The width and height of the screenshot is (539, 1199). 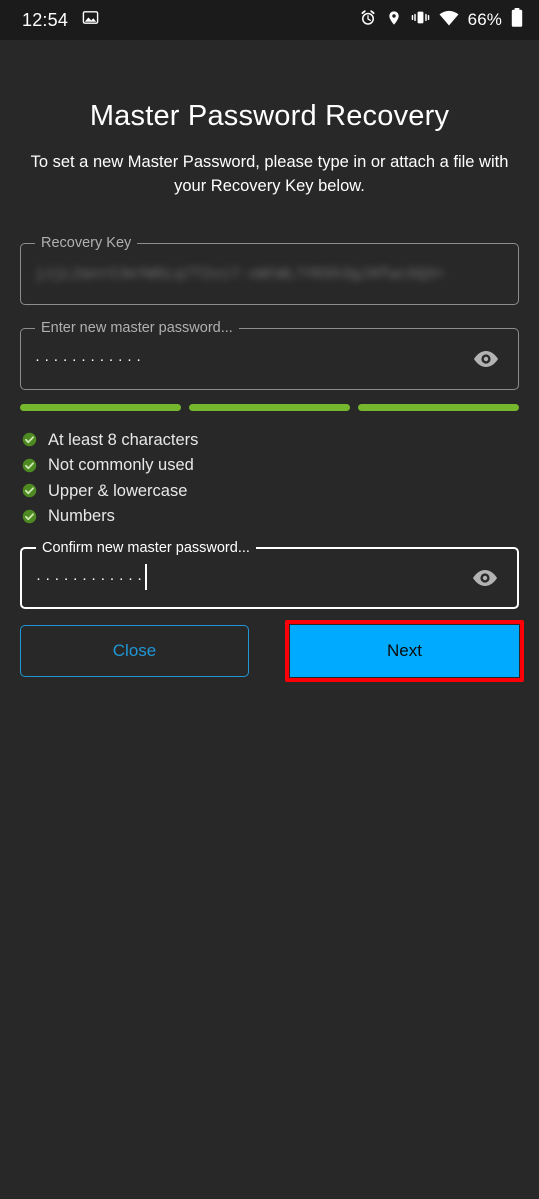 What do you see at coordinates (81, 516) in the screenshot?
I see `requirement-label: Numbers` at bounding box center [81, 516].